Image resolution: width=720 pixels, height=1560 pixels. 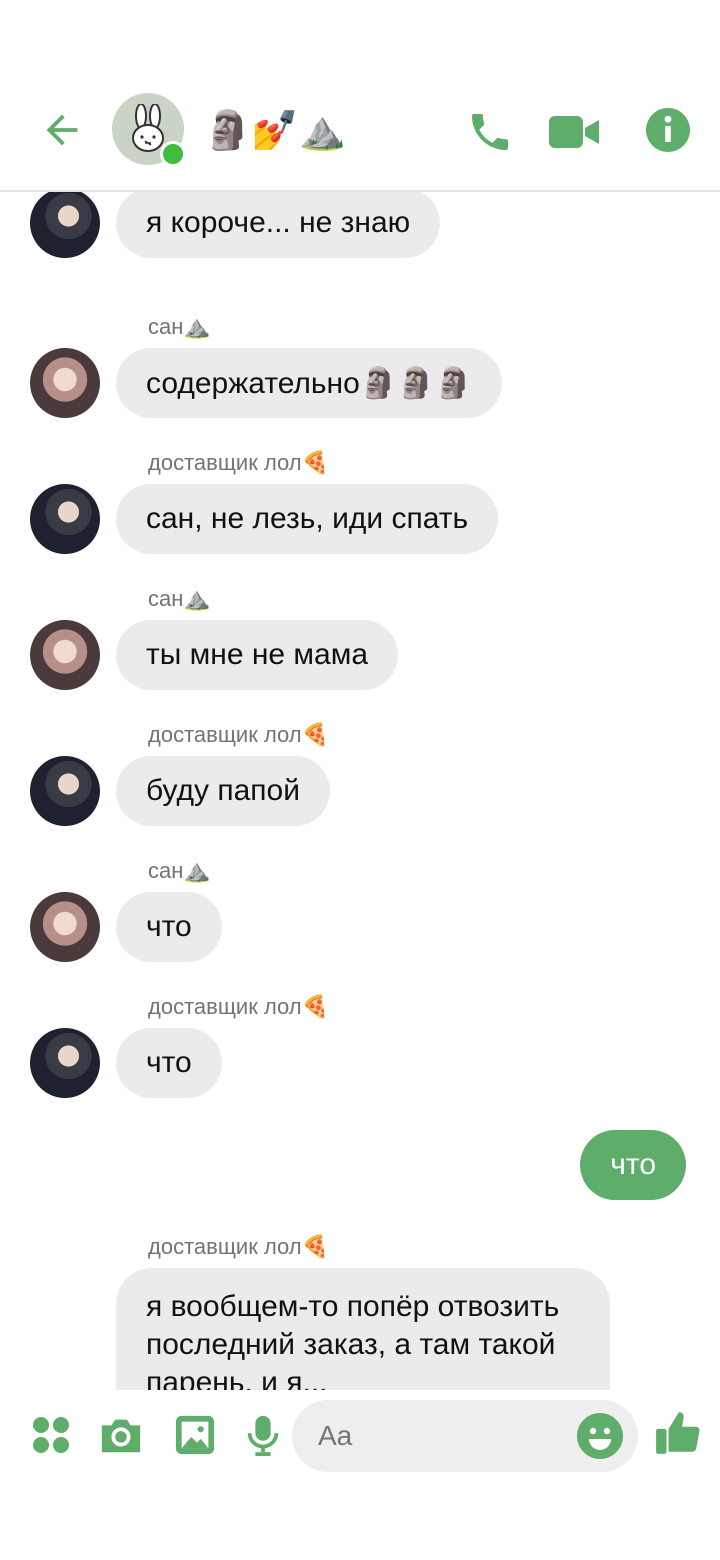 I want to click on message-bubble: я короче... не знаю, so click(x=278, y=224).